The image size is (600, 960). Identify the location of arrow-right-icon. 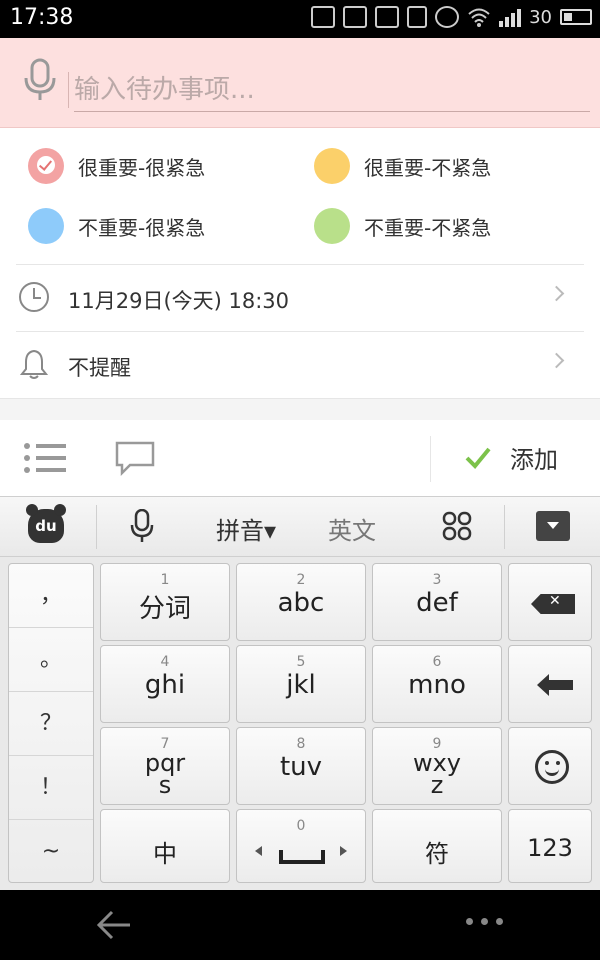
(343, 851).